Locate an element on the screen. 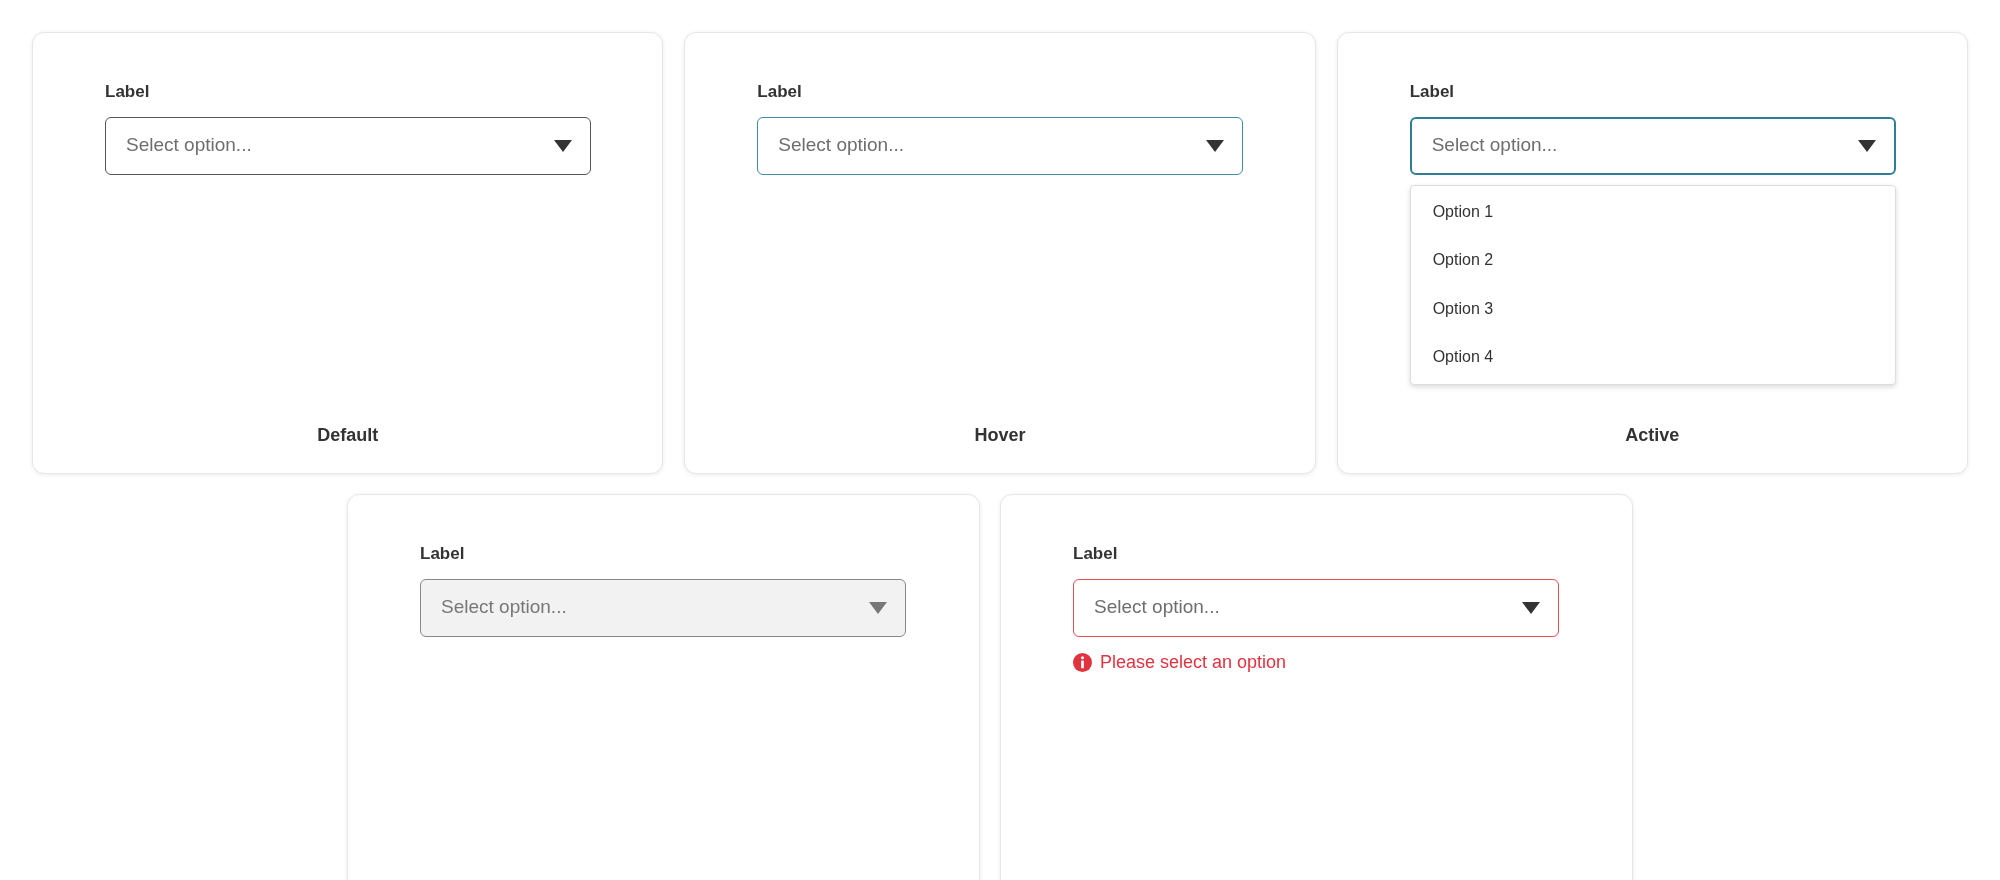 Image resolution: width=2000 pixels, height=880 pixels. dropdown-option: Option 1 is located at coordinates (1652, 211).